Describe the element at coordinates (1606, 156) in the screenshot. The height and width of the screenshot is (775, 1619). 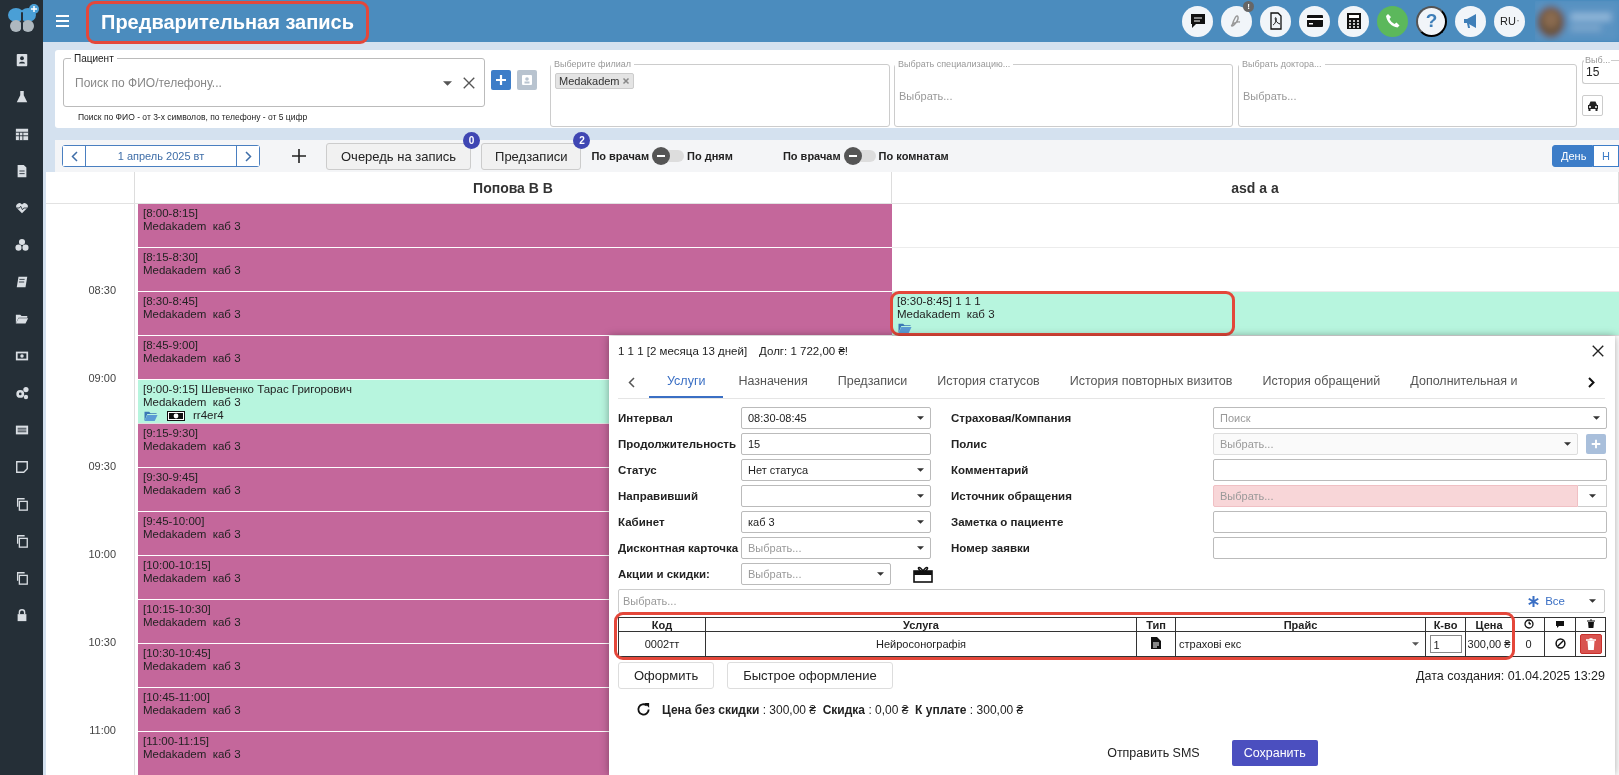
I see `view-tab: Н` at that location.